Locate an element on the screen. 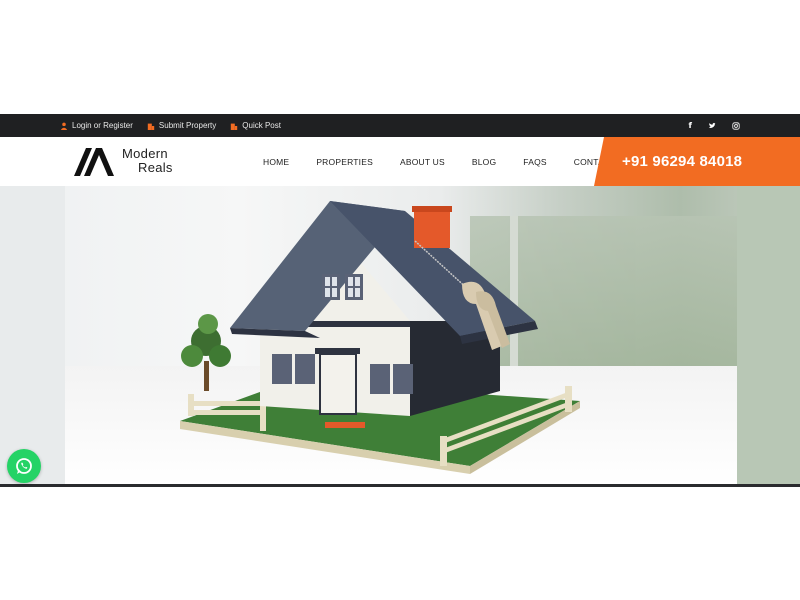 This screenshot has width=800, height=600. twitter-icon is located at coordinates (712, 126).